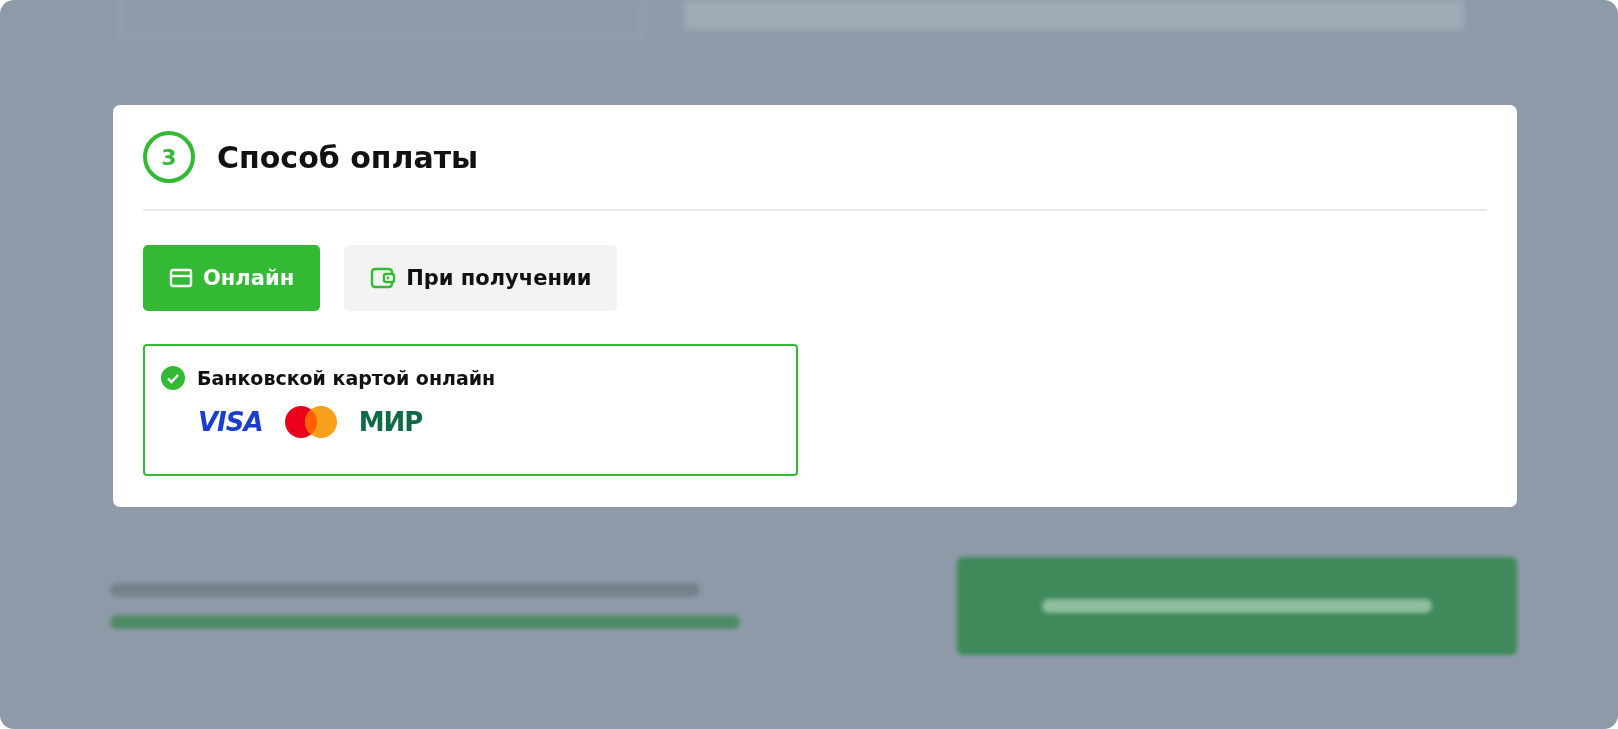  Describe the element at coordinates (181, 278) in the screenshot. I see `card-icon` at that location.